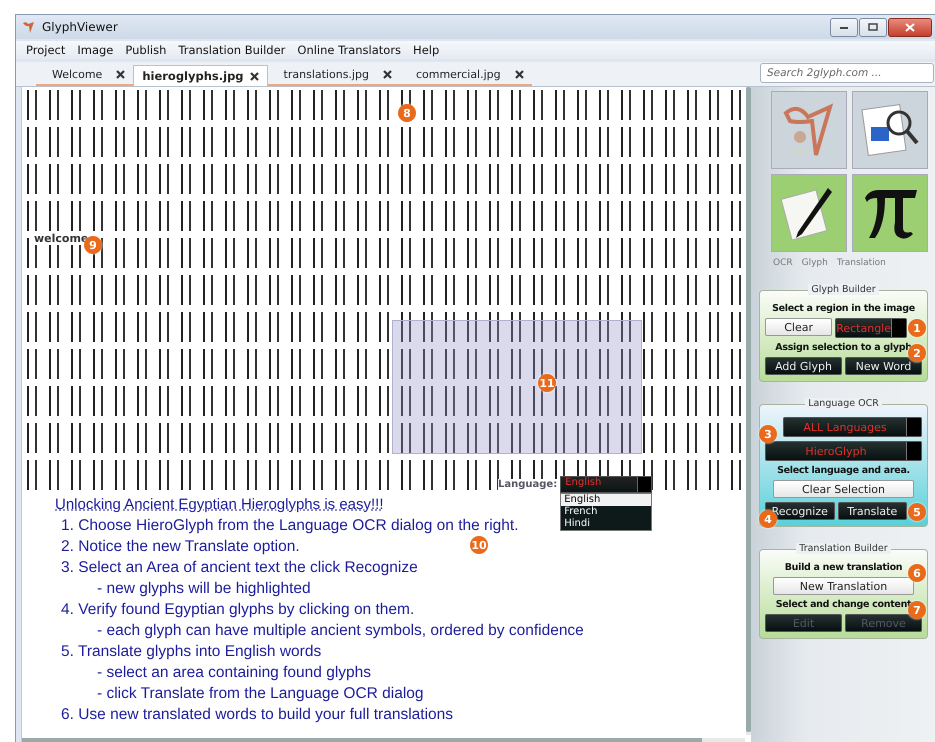 The width and height of the screenshot is (935, 742). What do you see at coordinates (340, 631) in the screenshot?
I see `instruction-note: - each glyph can have multiple ancient symbols, ordered by confidence` at bounding box center [340, 631].